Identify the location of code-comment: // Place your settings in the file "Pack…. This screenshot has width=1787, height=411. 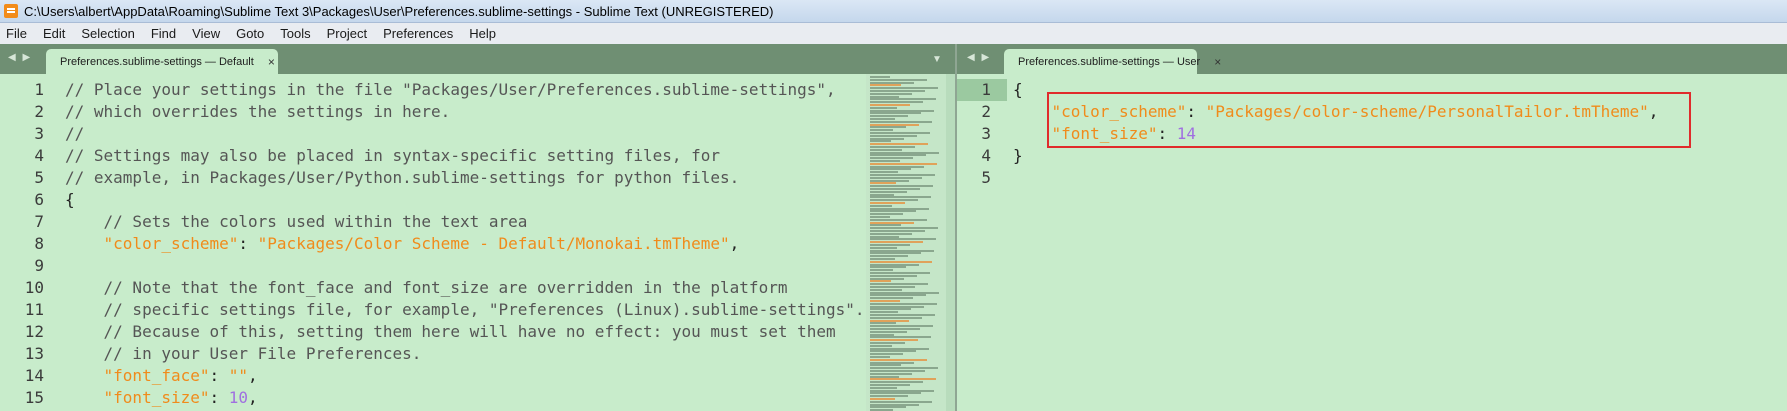
(450, 89).